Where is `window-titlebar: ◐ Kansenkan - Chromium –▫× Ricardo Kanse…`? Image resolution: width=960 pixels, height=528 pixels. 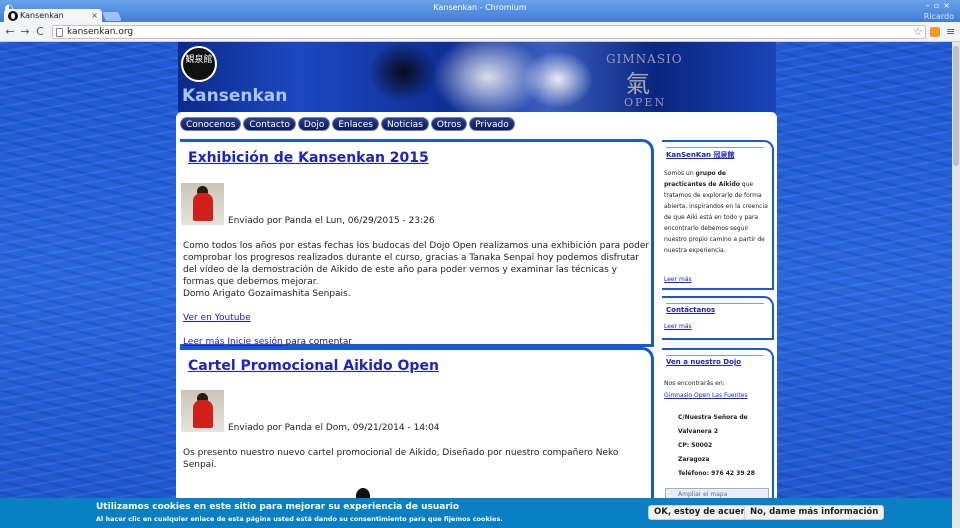 window-titlebar: ◐ Kansenkan - Chromium –▫× Ricardo Kanse… is located at coordinates (480, 11).